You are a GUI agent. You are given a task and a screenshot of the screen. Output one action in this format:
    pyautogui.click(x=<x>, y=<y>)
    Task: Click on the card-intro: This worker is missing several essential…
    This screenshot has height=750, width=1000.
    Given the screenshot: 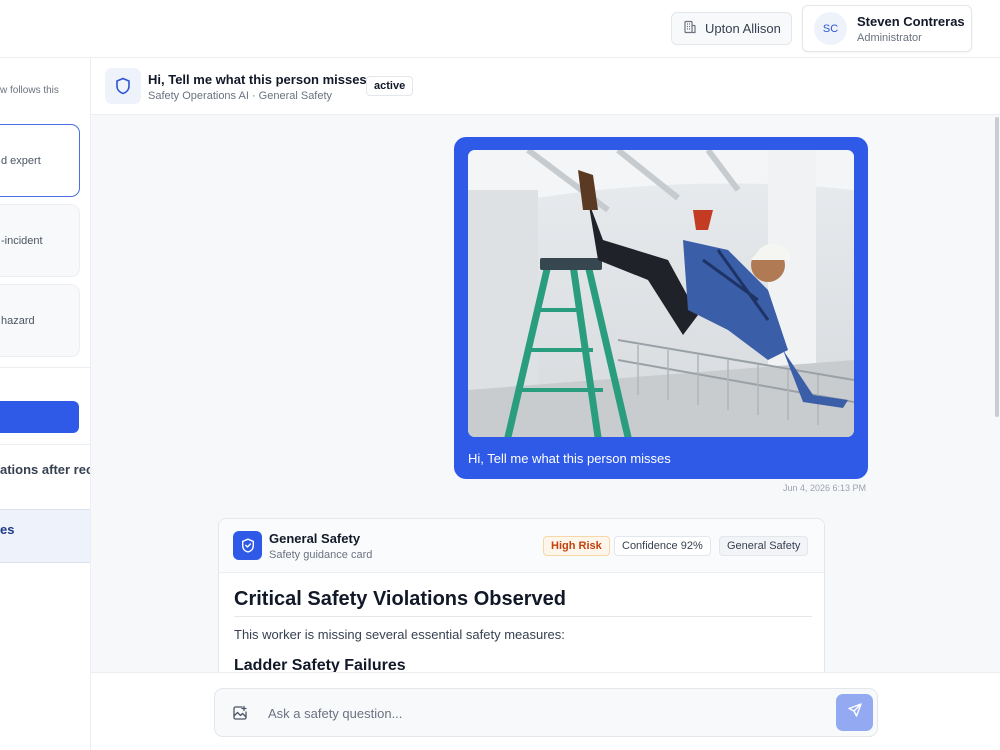 What is the action you would take?
    pyautogui.click(x=399, y=634)
    